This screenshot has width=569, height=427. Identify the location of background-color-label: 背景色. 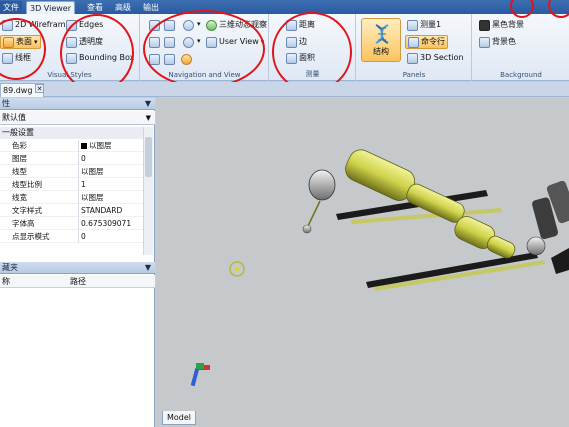
(504, 41).